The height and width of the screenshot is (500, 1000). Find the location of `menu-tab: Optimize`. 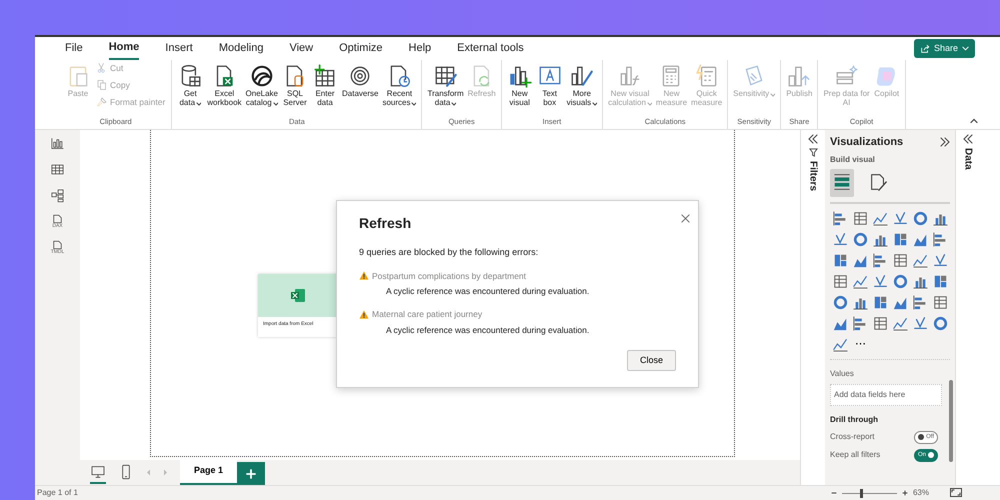

menu-tab: Optimize is located at coordinates (361, 48).